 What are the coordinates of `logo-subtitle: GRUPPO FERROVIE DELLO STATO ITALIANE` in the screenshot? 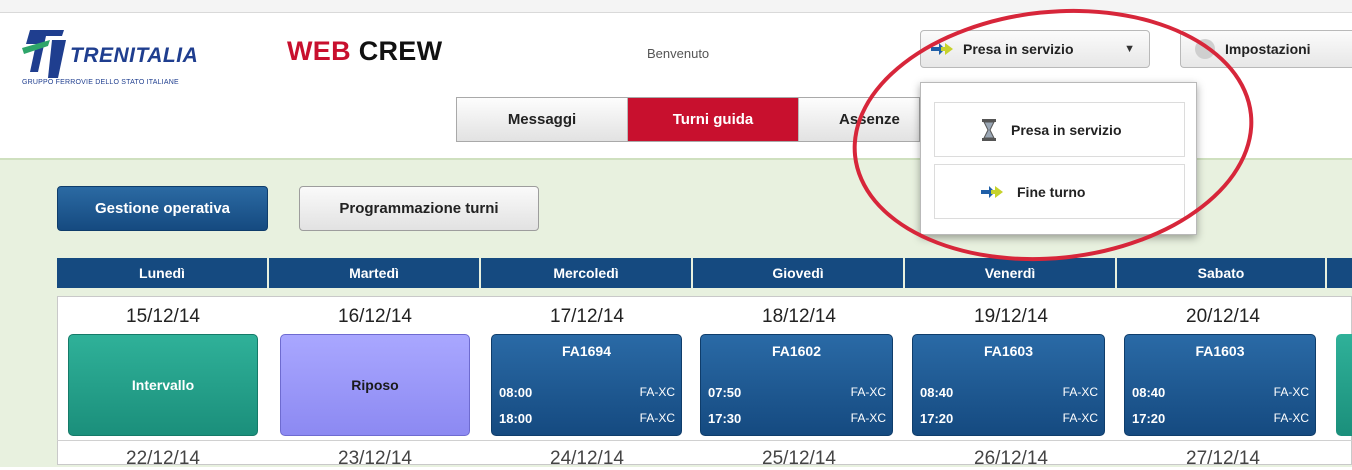 It's located at (100, 82).